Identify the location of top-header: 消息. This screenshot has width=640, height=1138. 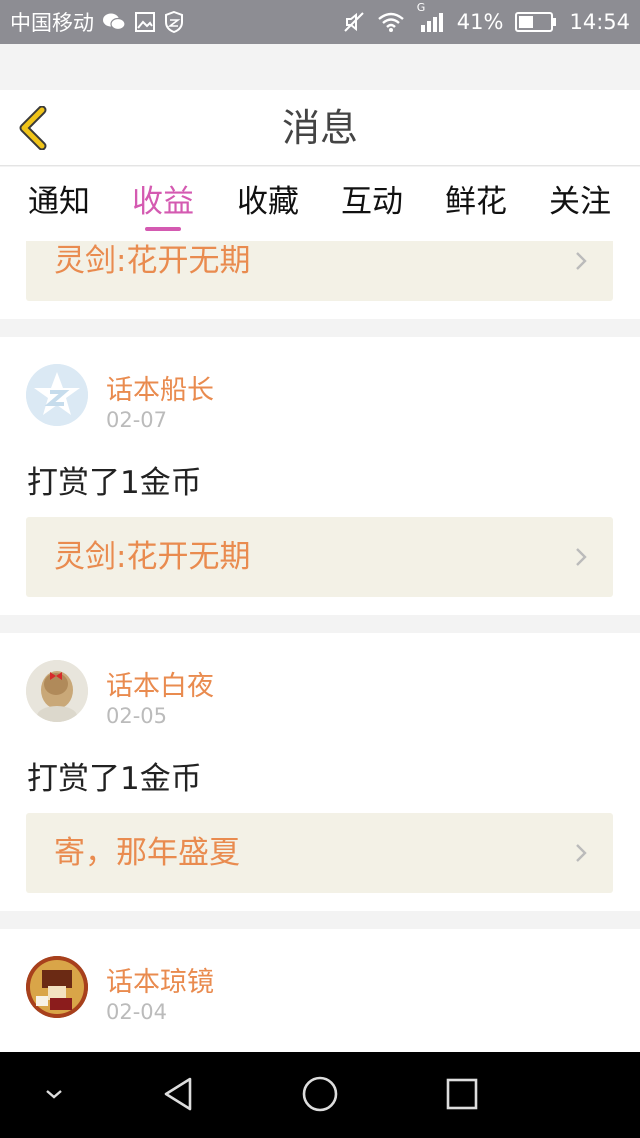
(320, 128).